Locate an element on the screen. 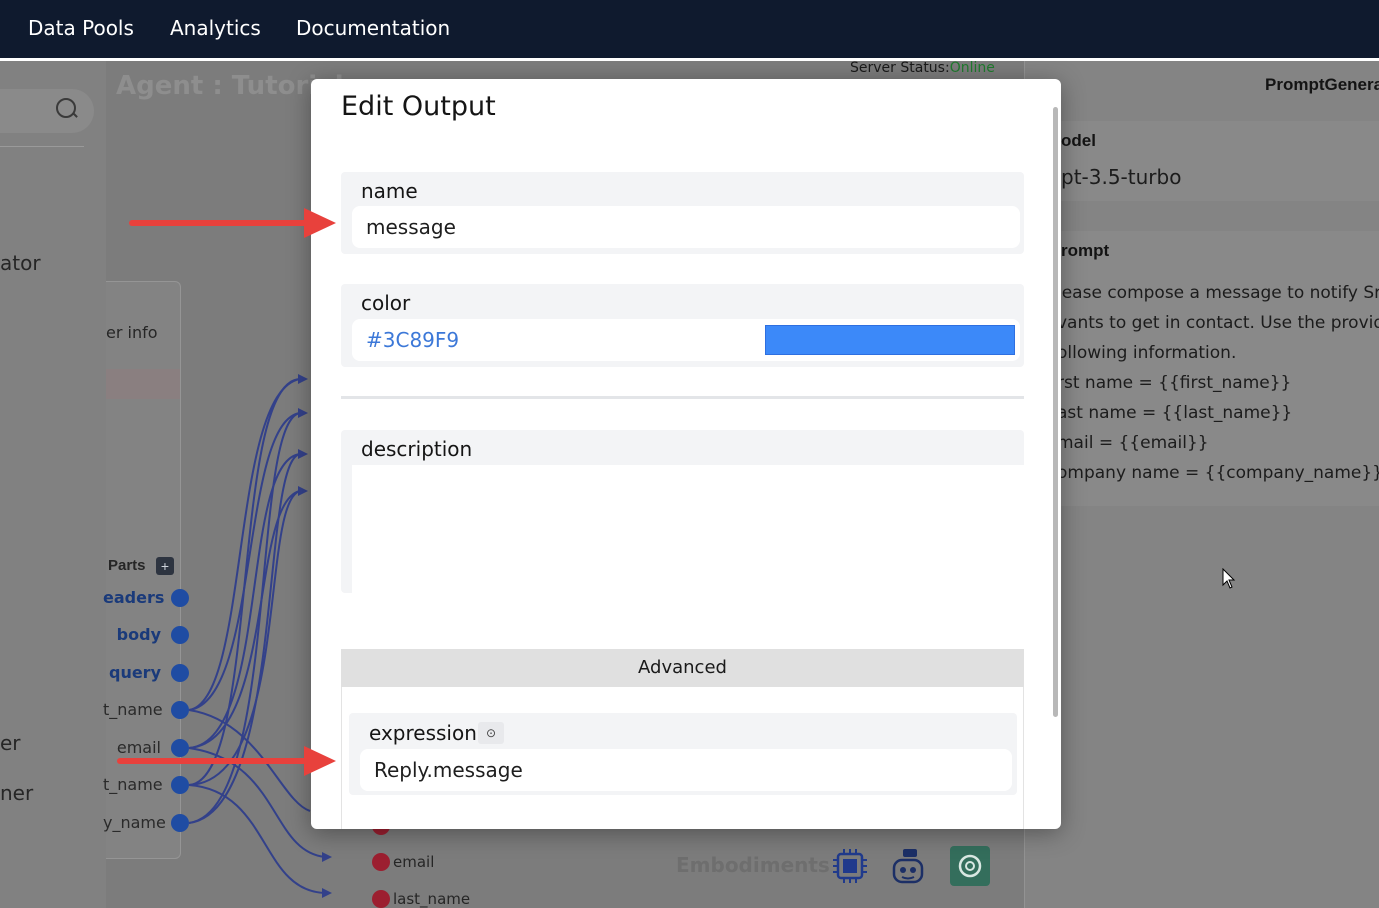 Image resolution: width=1379 pixels, height=908 pixels. expression-label: expression is located at coordinates (423, 733).